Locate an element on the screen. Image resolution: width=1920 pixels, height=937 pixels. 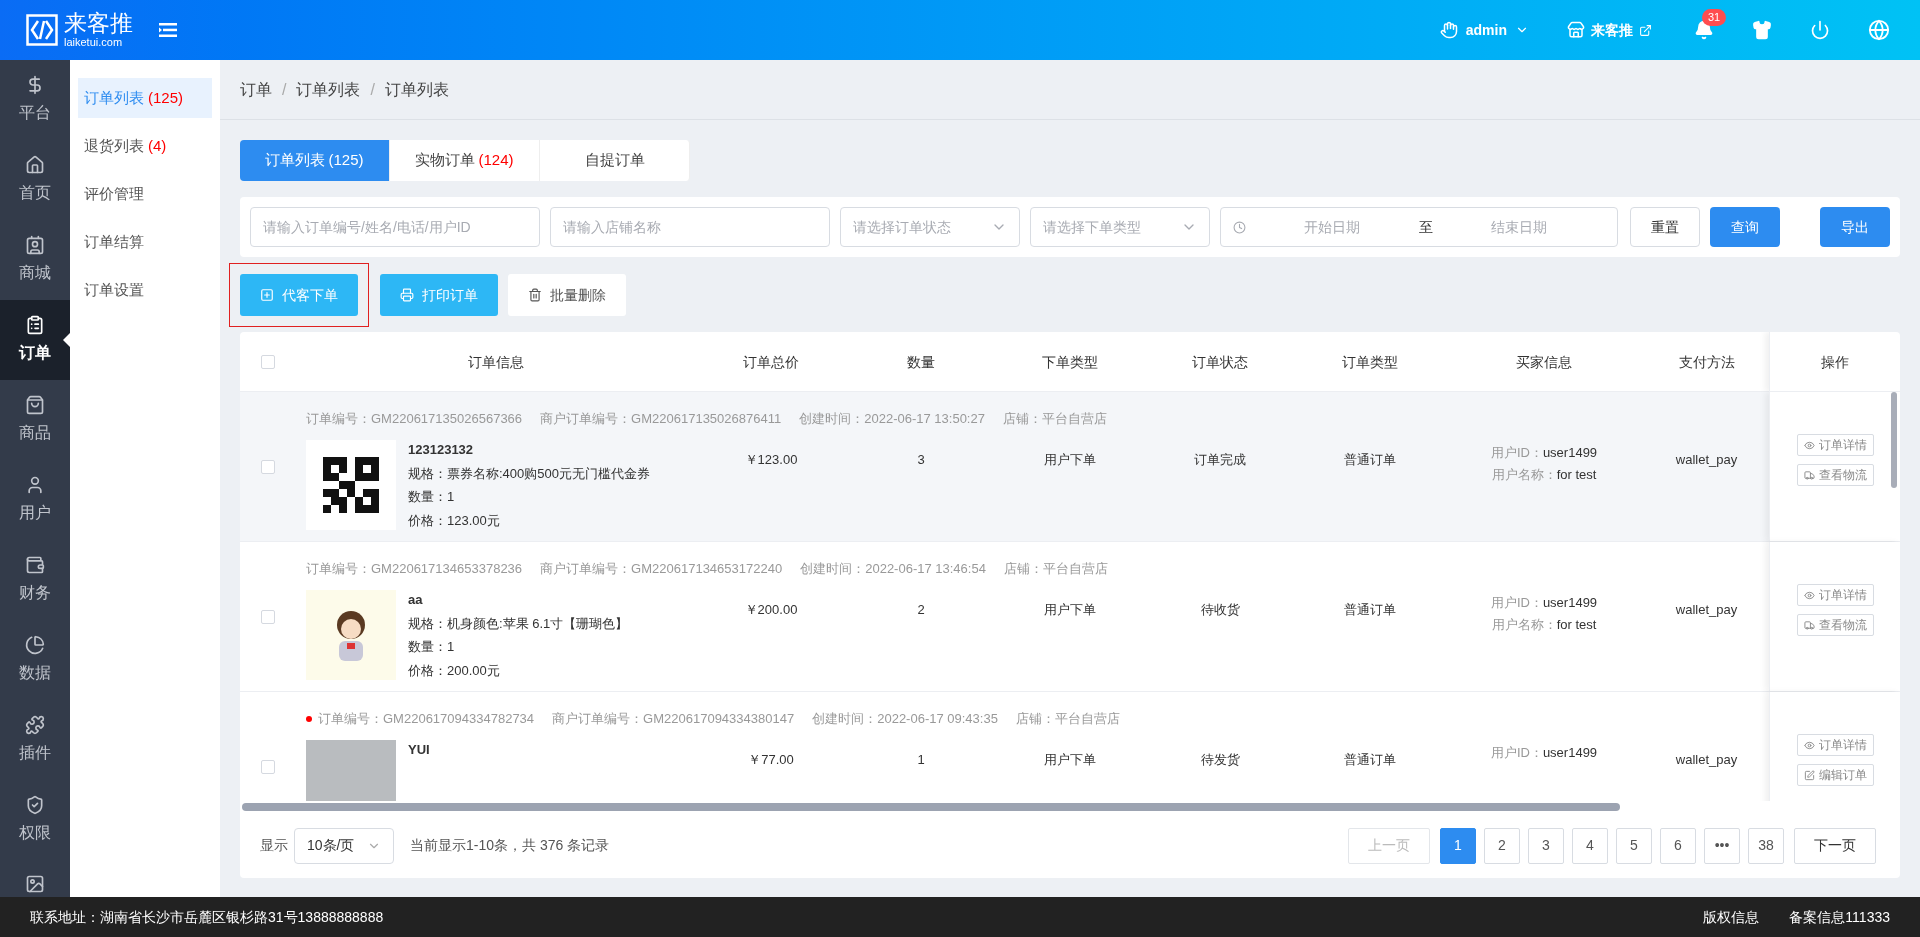
logo-domain: laiketui.com is located at coordinates (94, 42).